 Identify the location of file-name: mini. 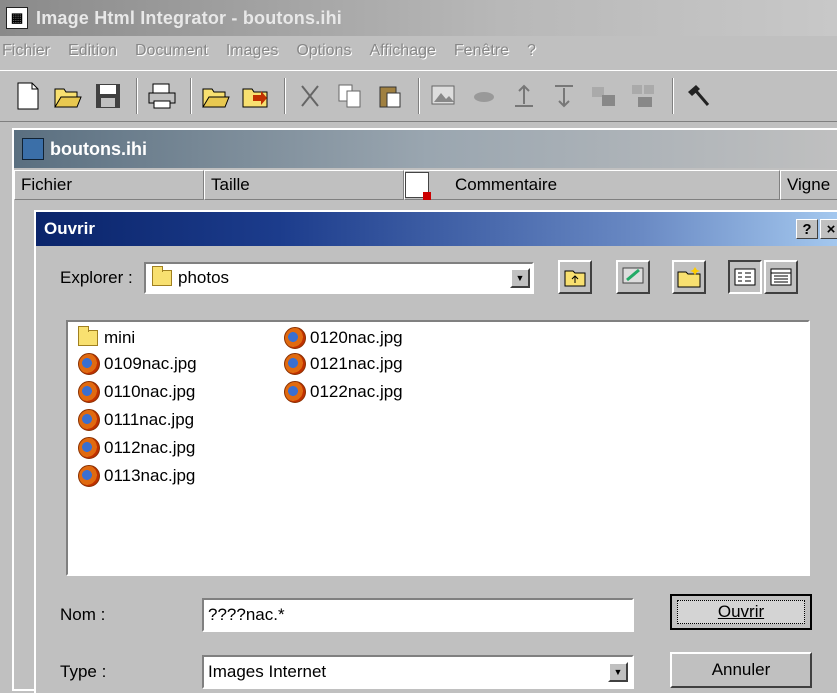
(120, 337).